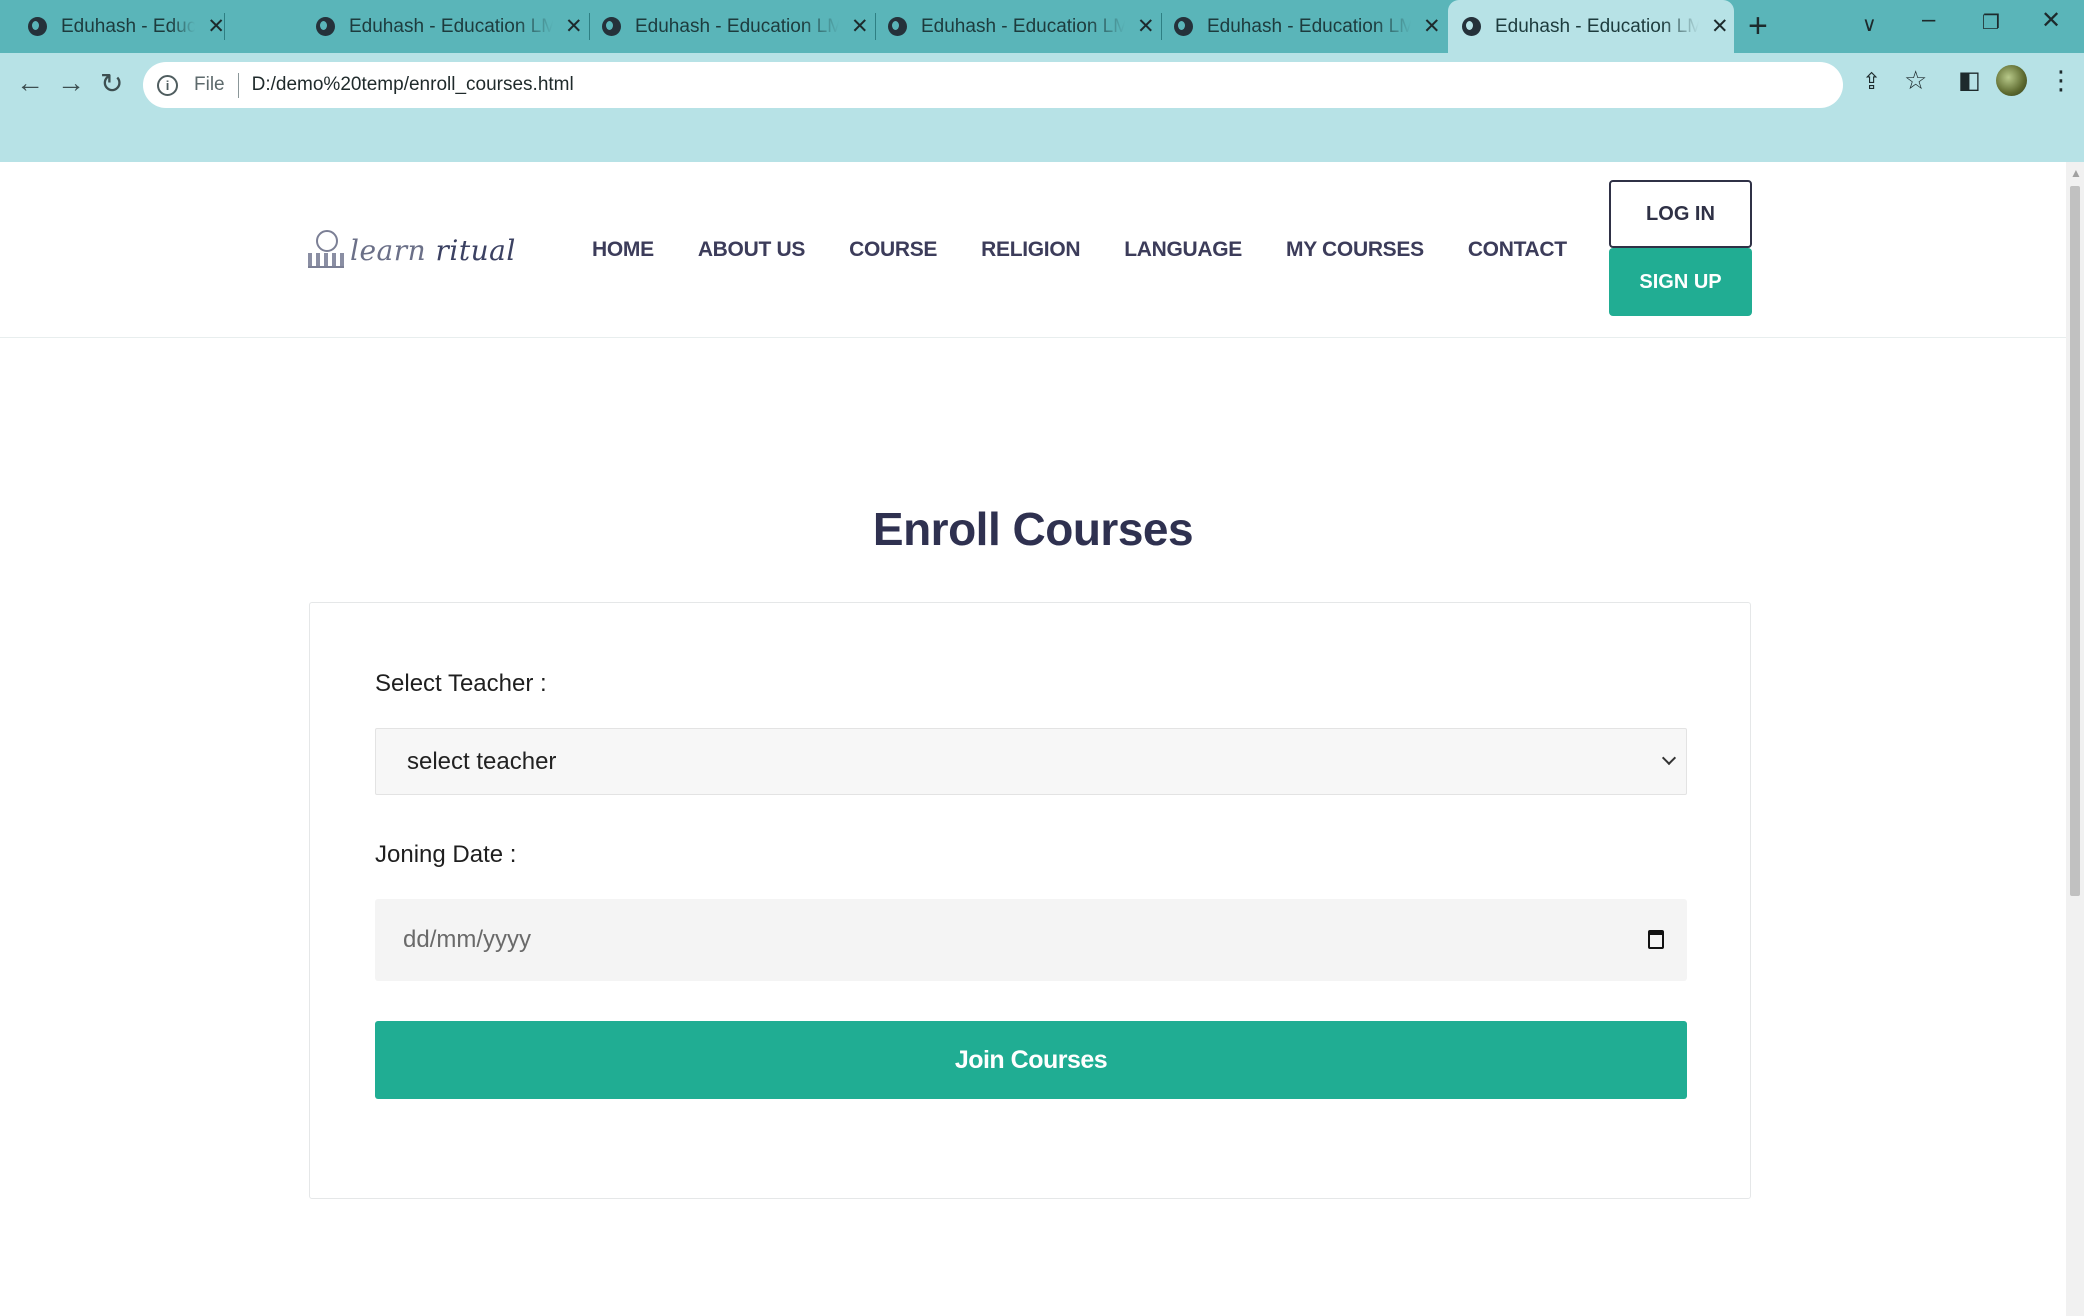 The width and height of the screenshot is (2084, 1316). Describe the element at coordinates (2011, 80) in the screenshot. I see `profile-avatar` at that location.